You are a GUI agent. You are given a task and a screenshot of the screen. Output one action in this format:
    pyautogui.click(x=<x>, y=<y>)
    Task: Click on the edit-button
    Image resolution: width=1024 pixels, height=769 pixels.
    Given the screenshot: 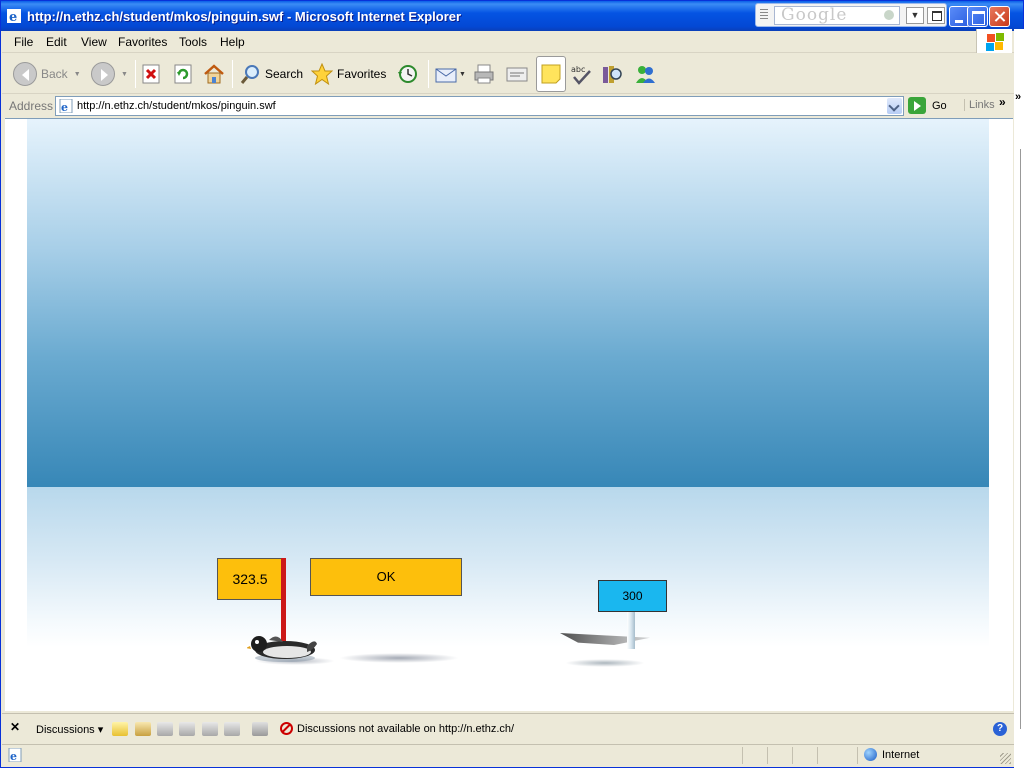 What is the action you would take?
    pyautogui.click(x=517, y=74)
    